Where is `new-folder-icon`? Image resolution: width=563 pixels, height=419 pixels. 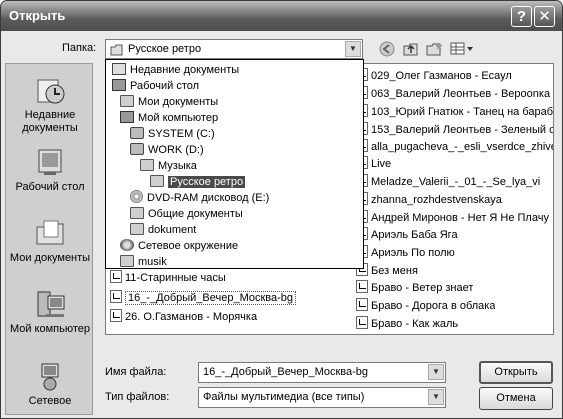
new-folder-icon is located at coordinates (434, 49).